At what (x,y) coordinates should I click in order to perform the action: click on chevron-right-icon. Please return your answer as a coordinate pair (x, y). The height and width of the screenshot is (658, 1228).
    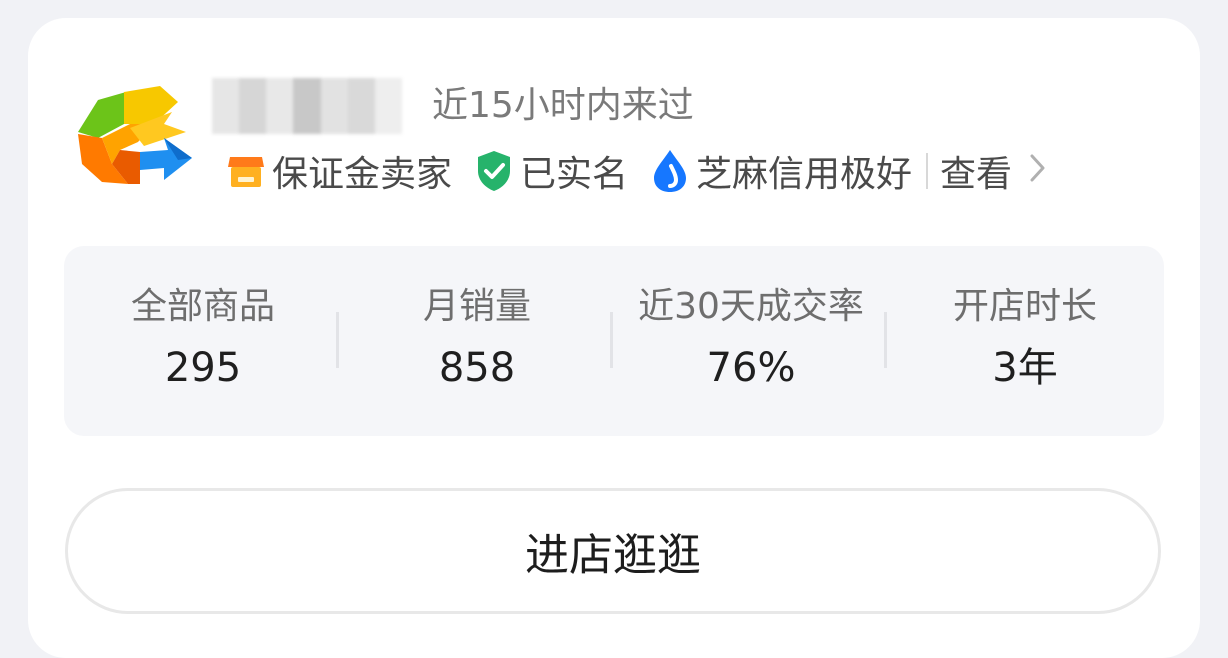
    Looking at the image, I should click on (1038, 171).